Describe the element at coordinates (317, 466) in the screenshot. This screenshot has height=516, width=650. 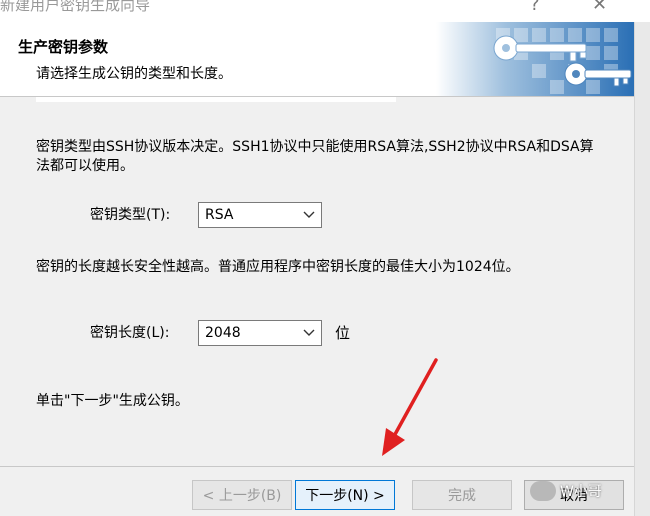
I see `footer-divider` at that location.